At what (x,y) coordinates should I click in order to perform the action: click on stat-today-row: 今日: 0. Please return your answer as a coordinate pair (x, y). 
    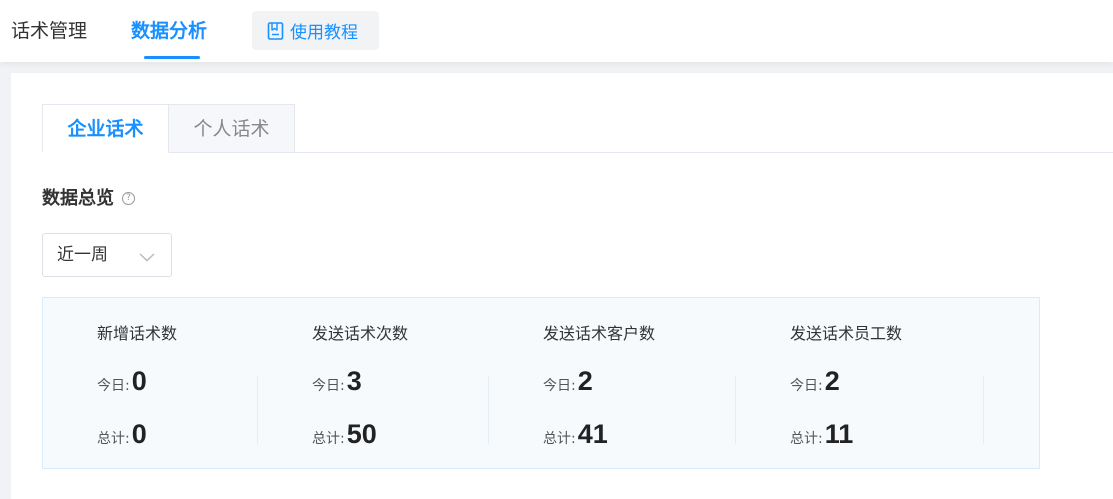
    Looking at the image, I should click on (122, 381).